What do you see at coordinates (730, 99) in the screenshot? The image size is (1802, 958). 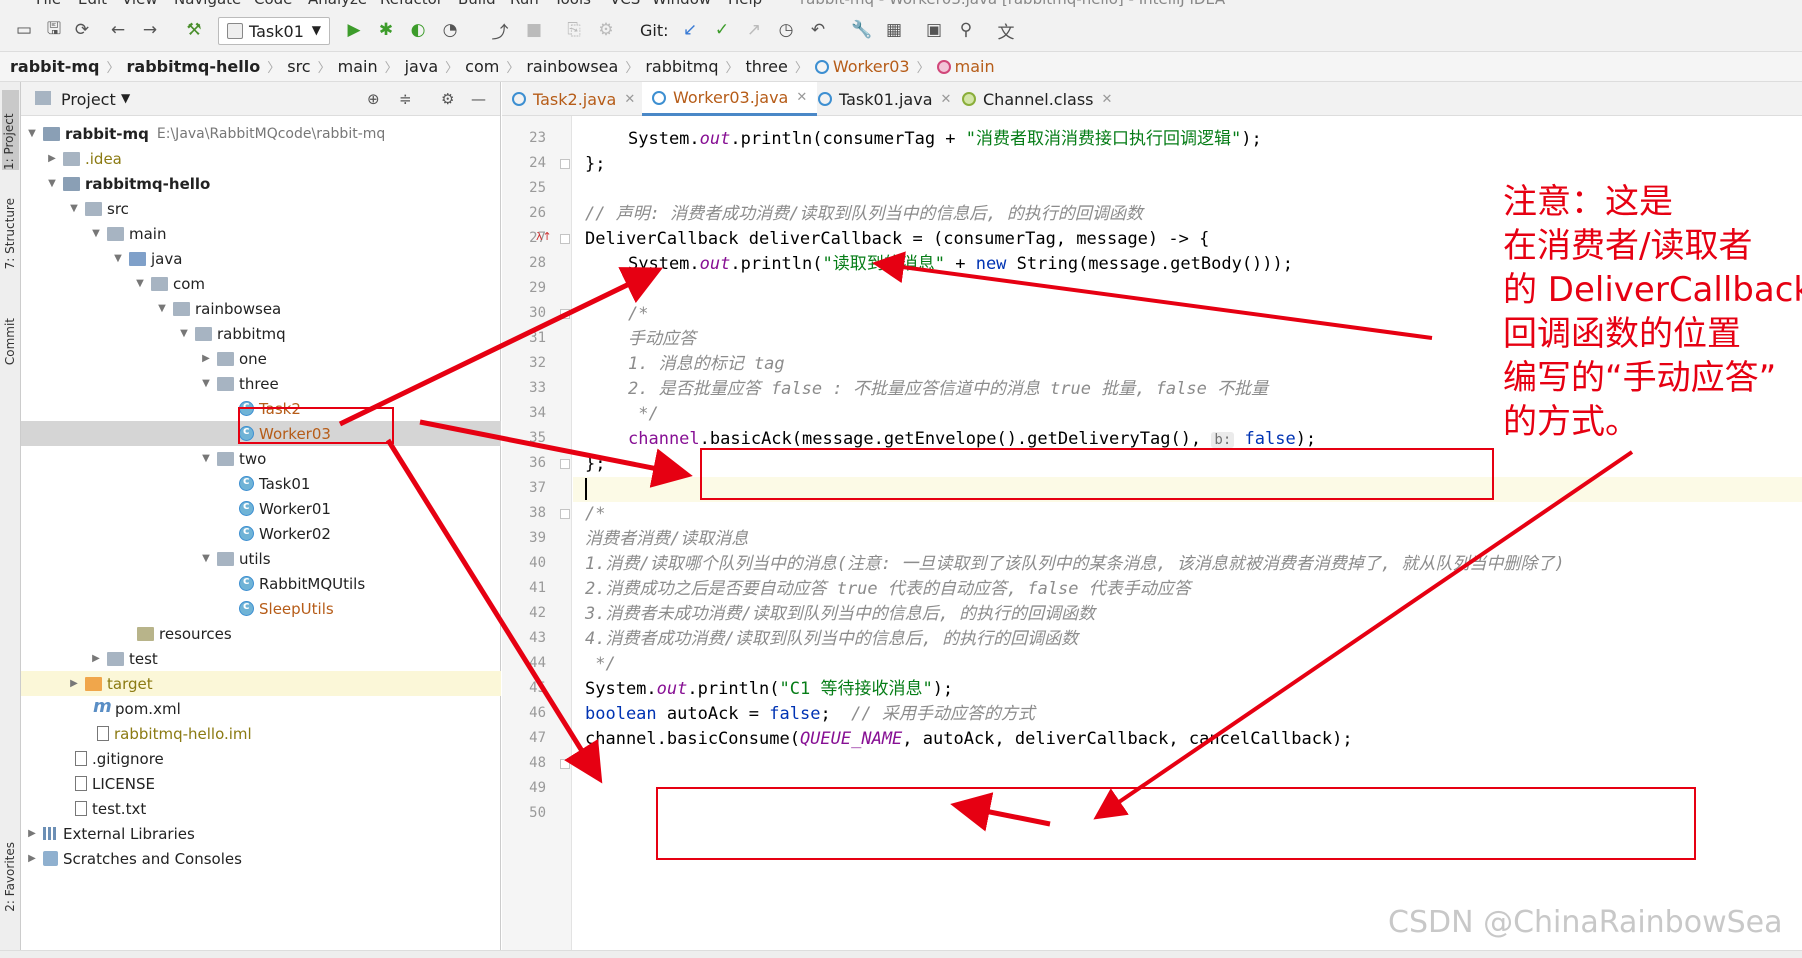 I see `tab-worker03: Worker03.java ✕` at bounding box center [730, 99].